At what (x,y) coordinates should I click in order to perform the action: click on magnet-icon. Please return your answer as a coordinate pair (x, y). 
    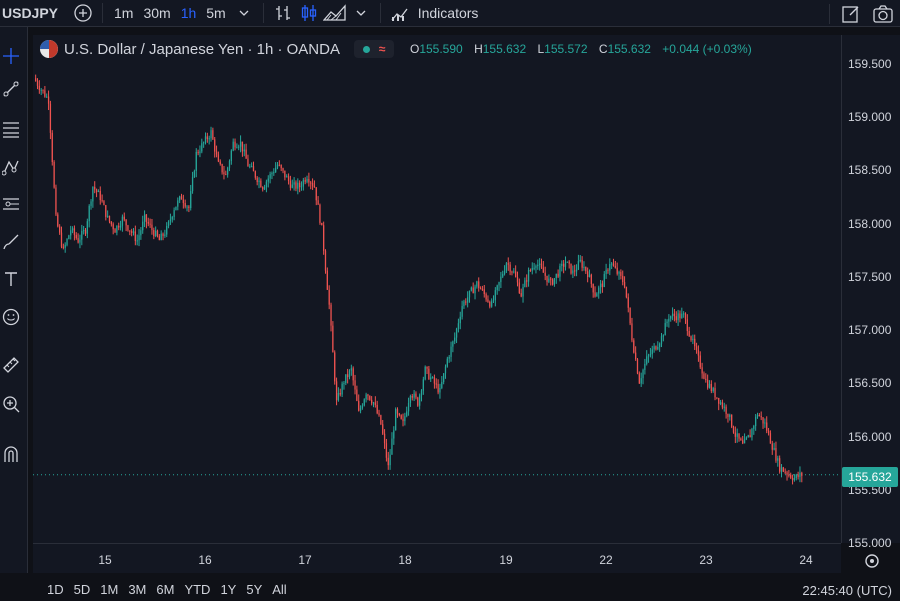
    Looking at the image, I should click on (11, 454).